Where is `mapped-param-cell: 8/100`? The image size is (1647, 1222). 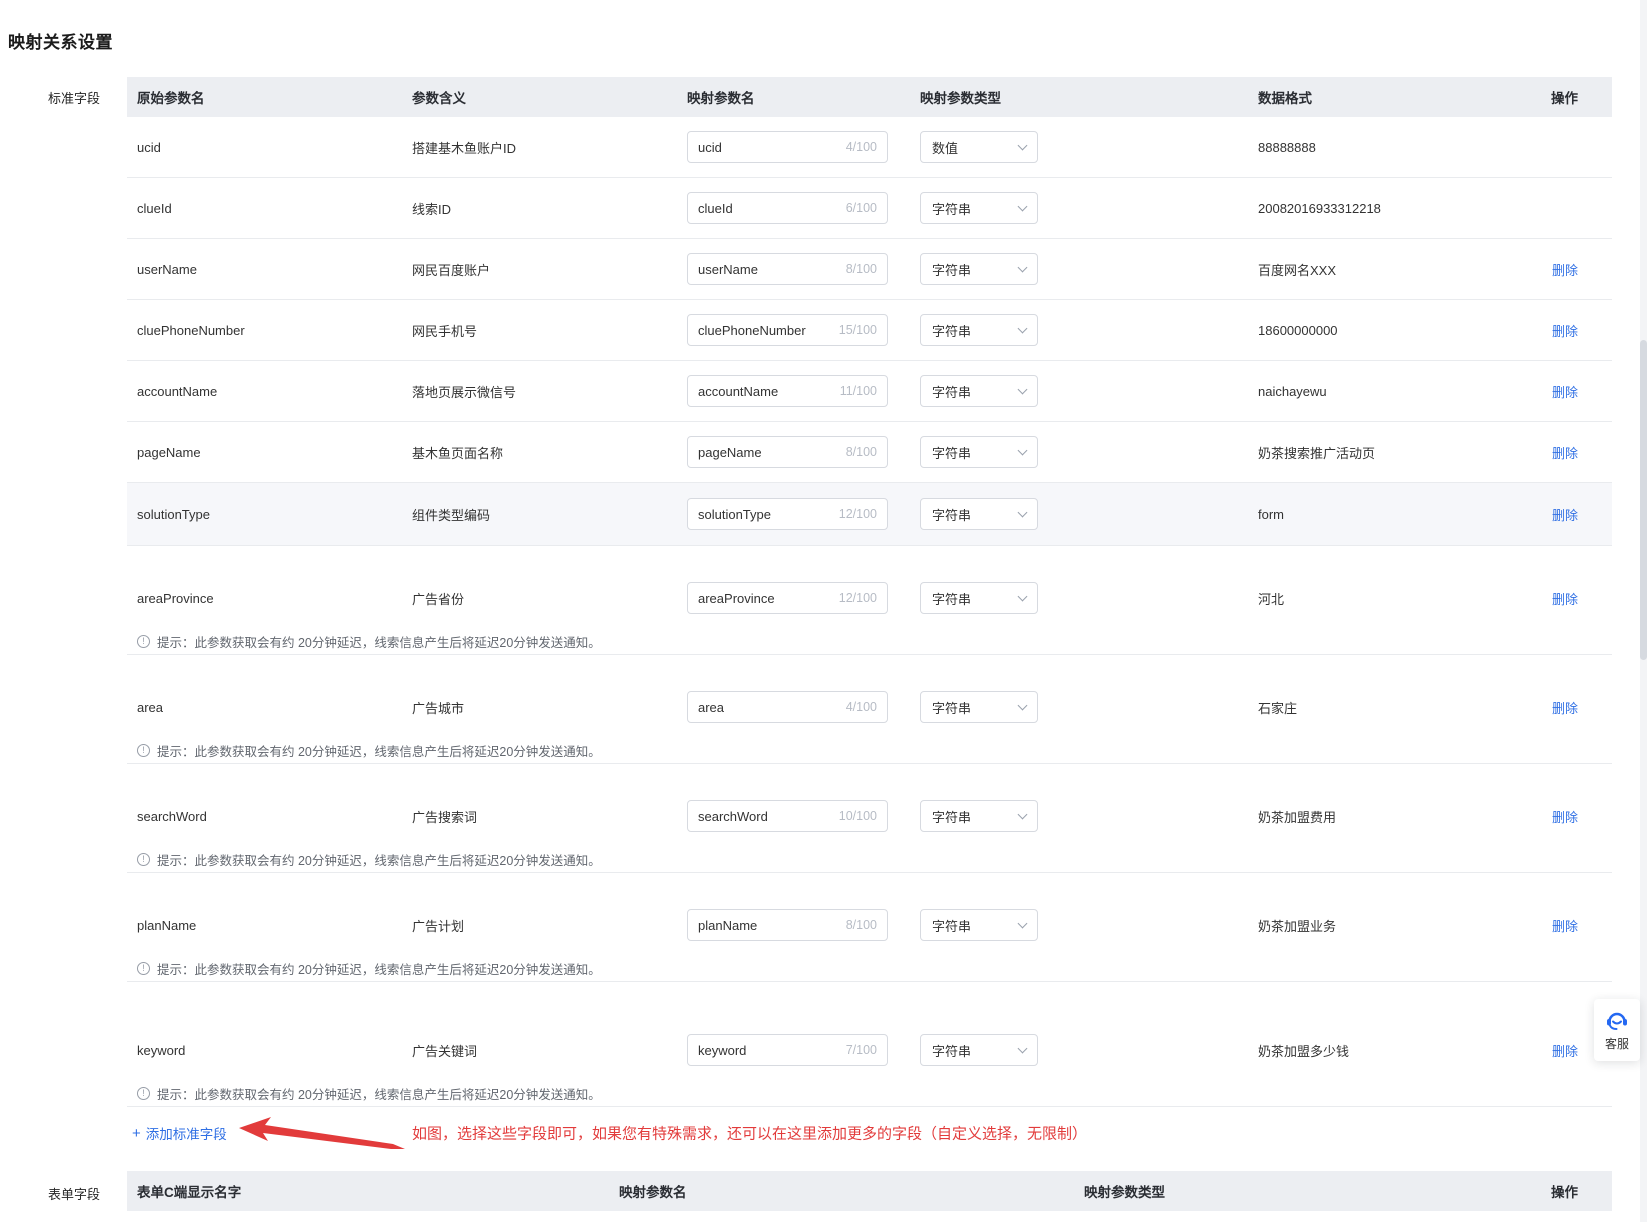 mapped-param-cell: 8/100 is located at coordinates (803, 269).